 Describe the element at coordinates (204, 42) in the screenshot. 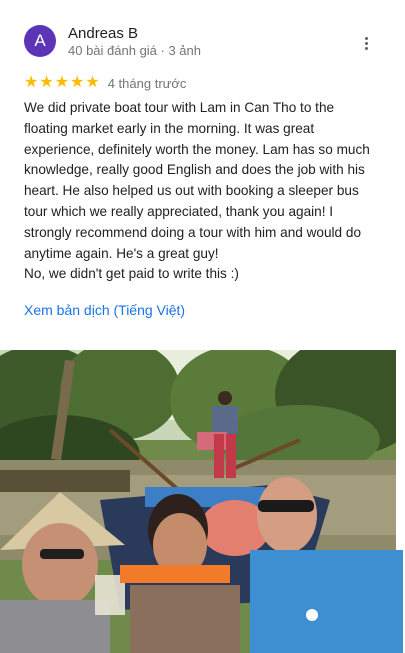

I see `review-header: A Andreas B 40 bài đánh giá · 3 ảnh` at that location.